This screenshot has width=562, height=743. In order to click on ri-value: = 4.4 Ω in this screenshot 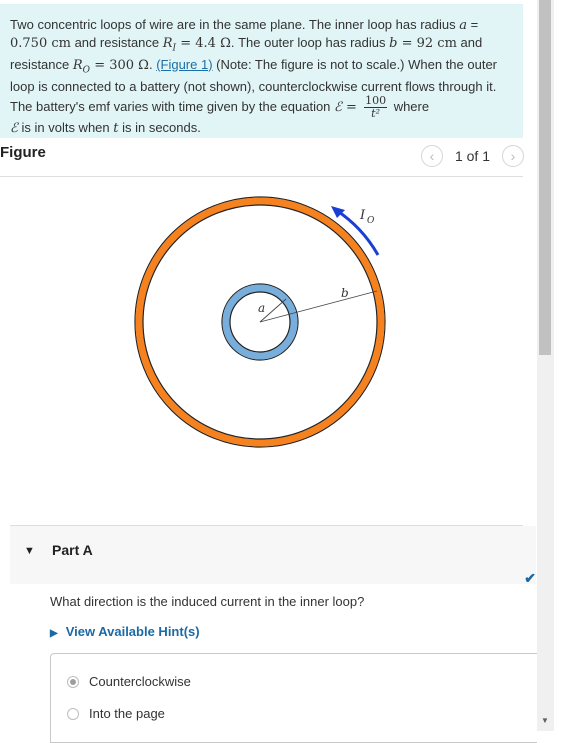, I will do `click(203, 43)`.